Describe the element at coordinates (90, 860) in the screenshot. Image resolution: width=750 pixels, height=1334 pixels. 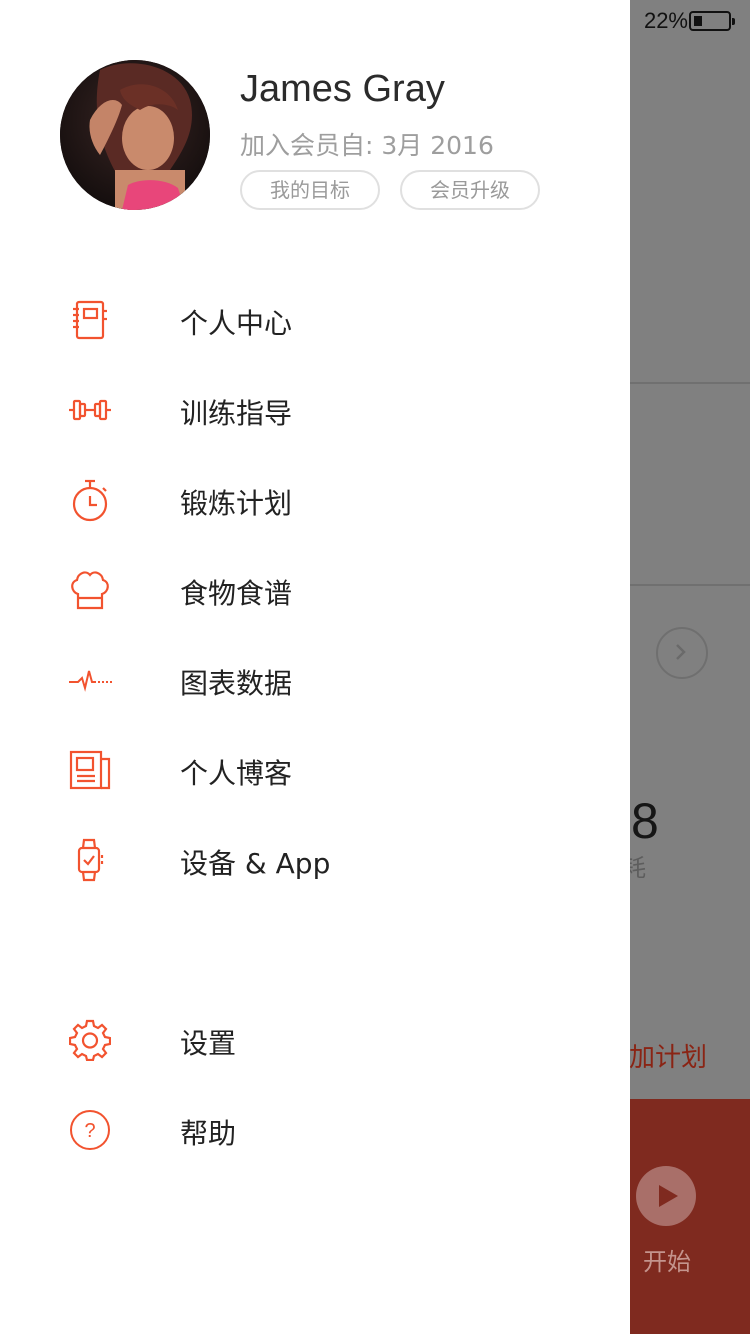
I see `smartwatch-icon` at that location.